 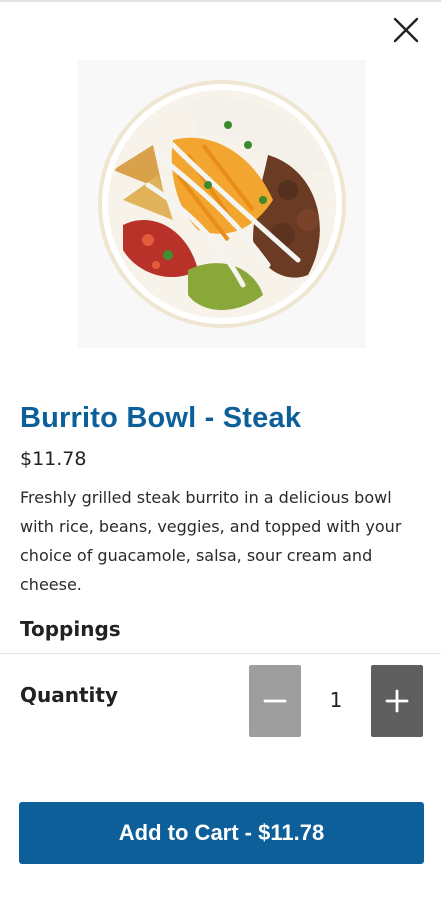 What do you see at coordinates (53, 459) in the screenshot?
I see `product-price: $11.78` at bounding box center [53, 459].